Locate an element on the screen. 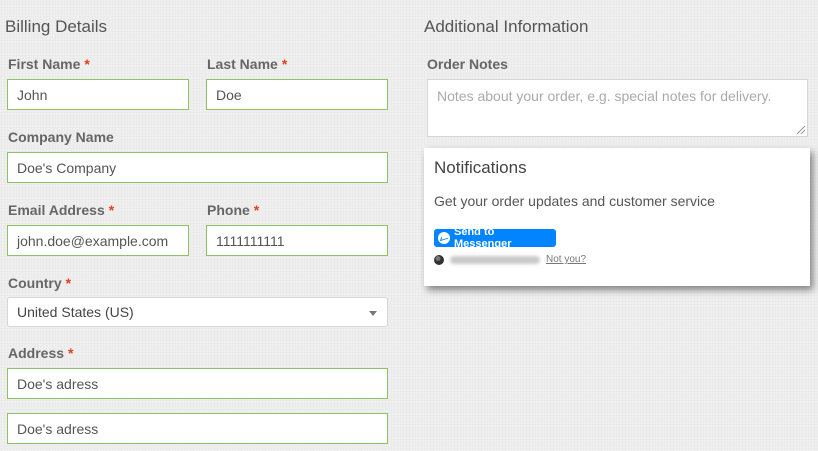 This screenshot has width=818, height=451. country-label-text: Country is located at coordinates (35, 283).